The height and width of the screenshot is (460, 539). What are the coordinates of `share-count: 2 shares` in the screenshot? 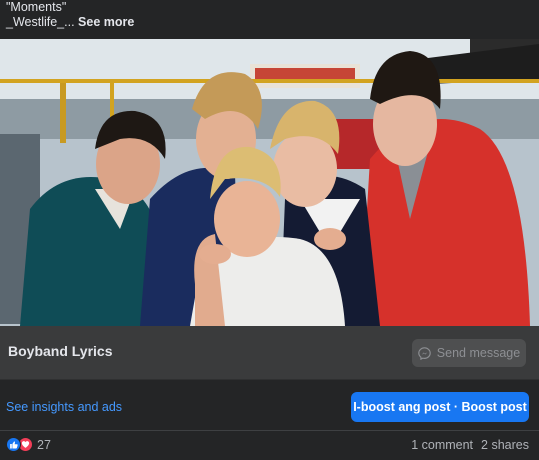 It's located at (505, 445).